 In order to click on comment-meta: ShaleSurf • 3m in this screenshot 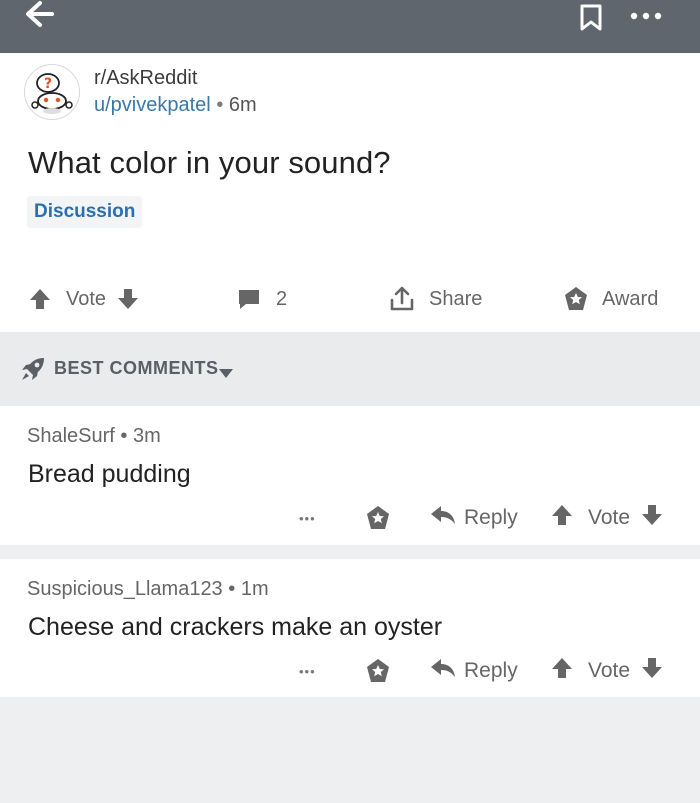, I will do `click(94, 436)`.